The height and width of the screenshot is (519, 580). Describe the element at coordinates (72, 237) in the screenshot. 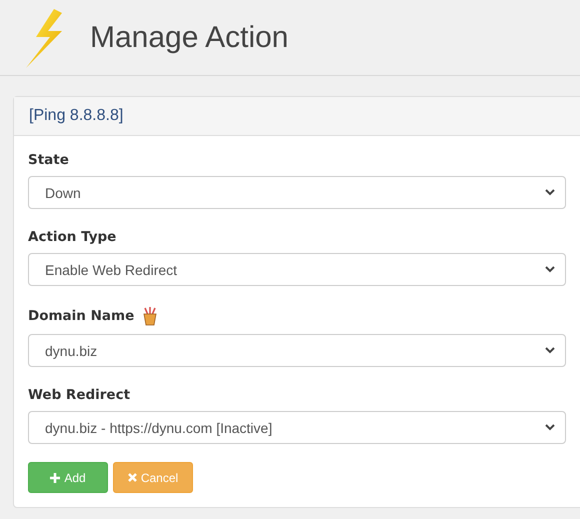

I see `field-label: Action Type` at that location.